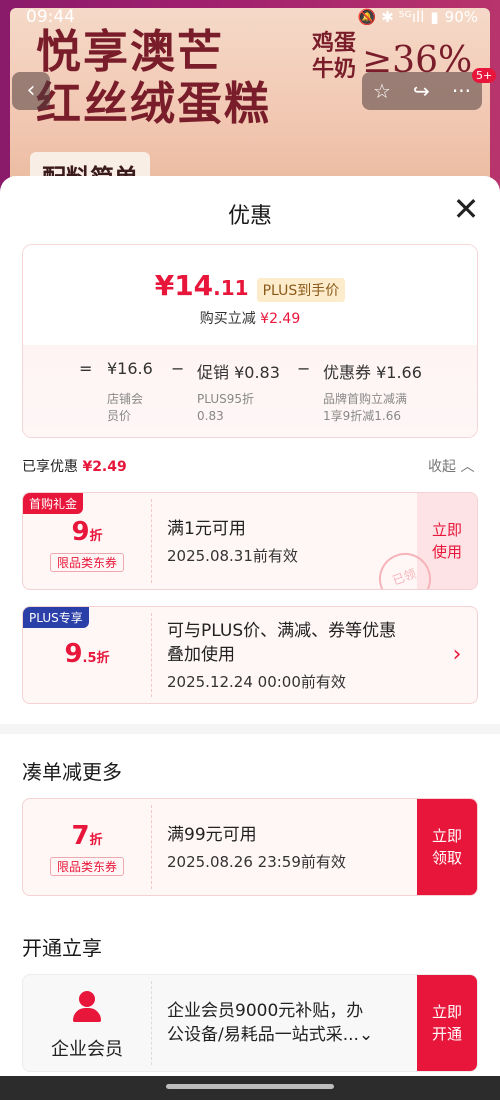 The height and width of the screenshot is (1100, 500). What do you see at coordinates (451, 466) in the screenshot?
I see `collapse-toggle: 收起 ︿` at bounding box center [451, 466].